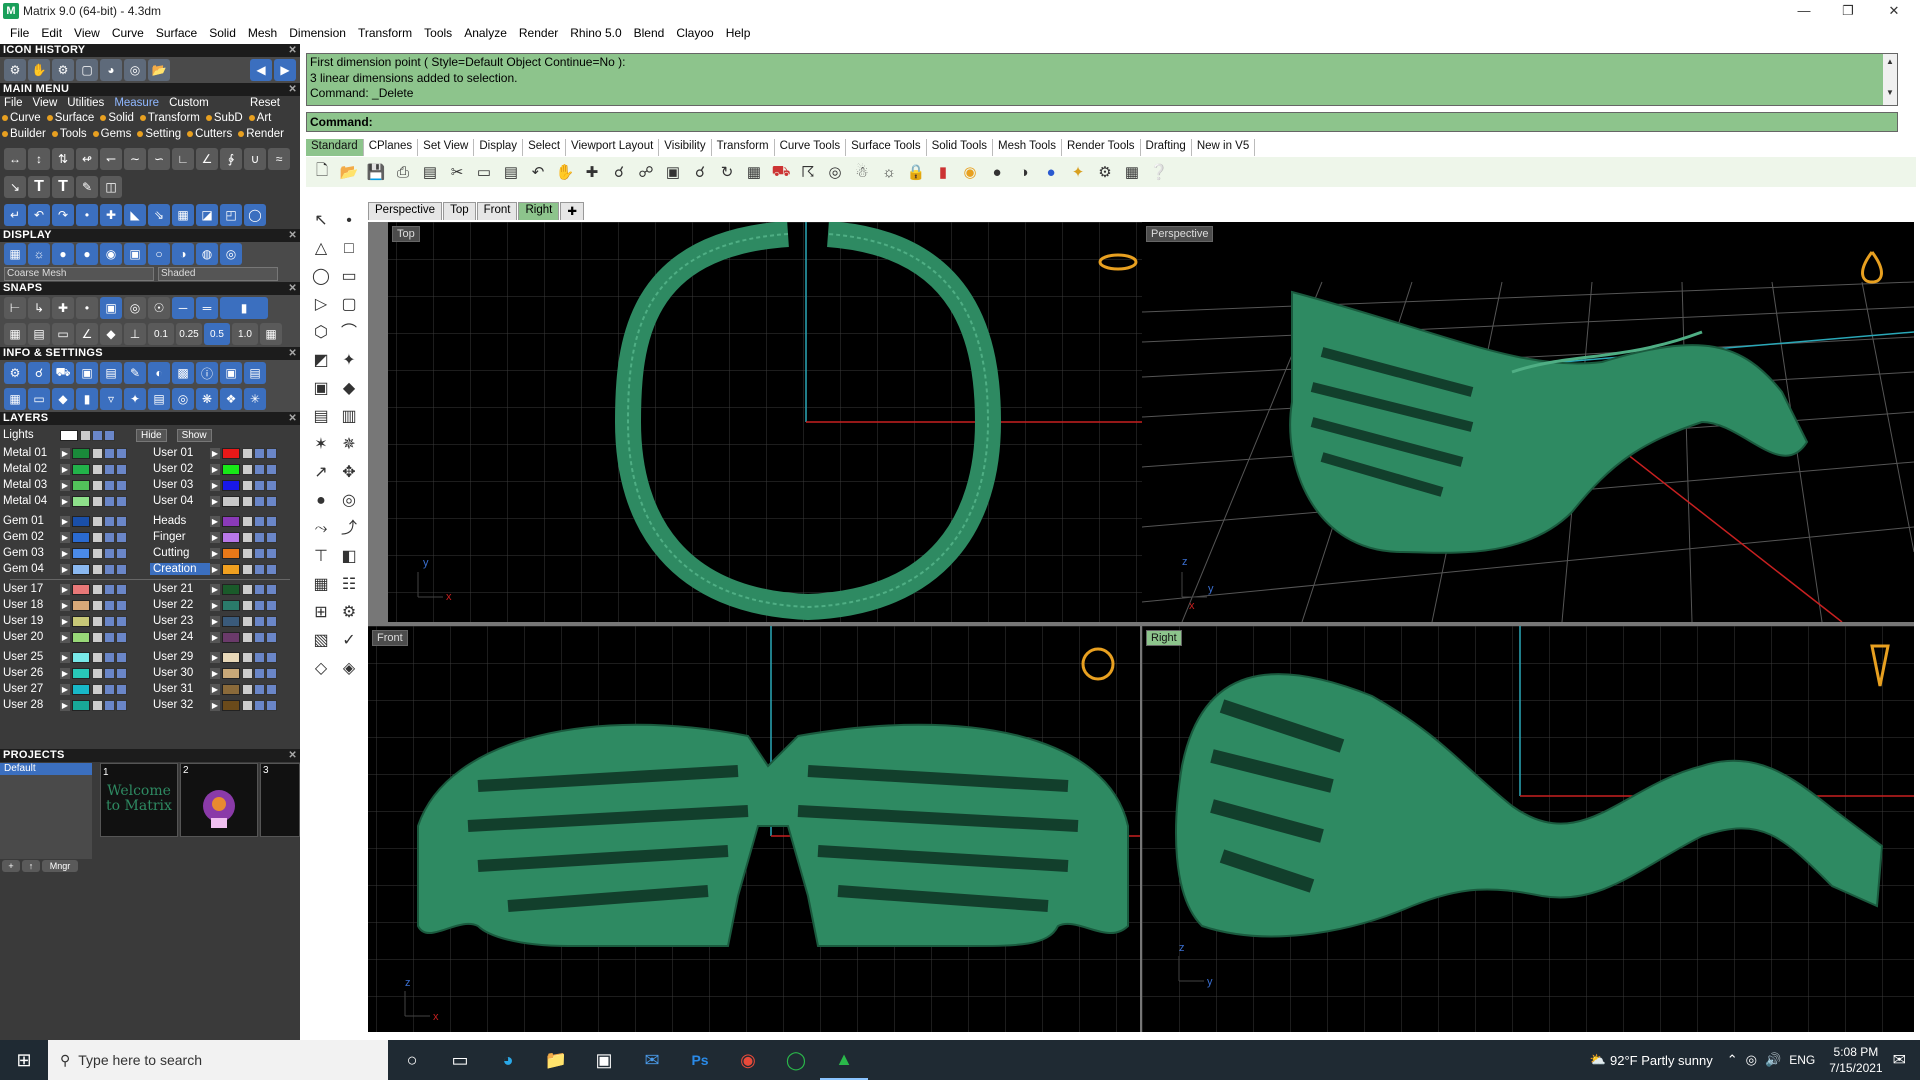 This screenshot has height=1080, width=1920. Describe the element at coordinates (111, 187) in the screenshot. I see `block-icon: ◫` at that location.